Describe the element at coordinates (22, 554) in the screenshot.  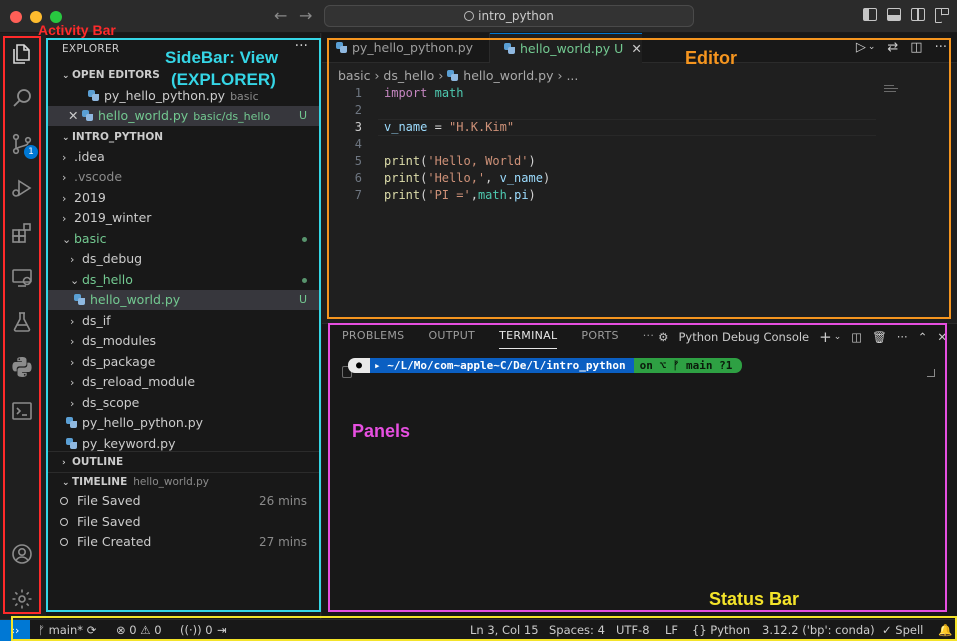
I see `accounts-icon` at that location.